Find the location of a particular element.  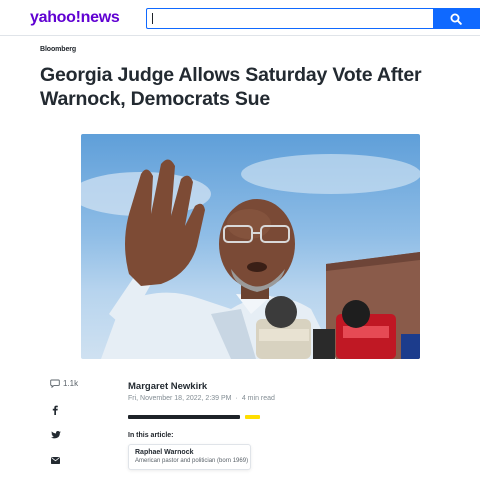

search-box is located at coordinates (313, 18).